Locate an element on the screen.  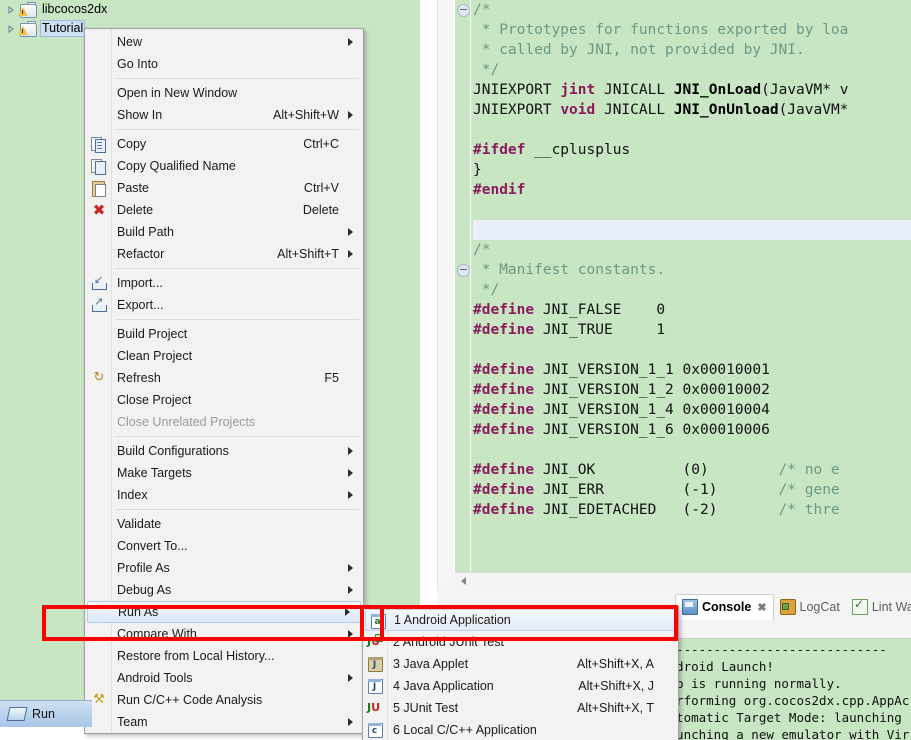
menu-item-build-project: Build Project is located at coordinates (224, 334).